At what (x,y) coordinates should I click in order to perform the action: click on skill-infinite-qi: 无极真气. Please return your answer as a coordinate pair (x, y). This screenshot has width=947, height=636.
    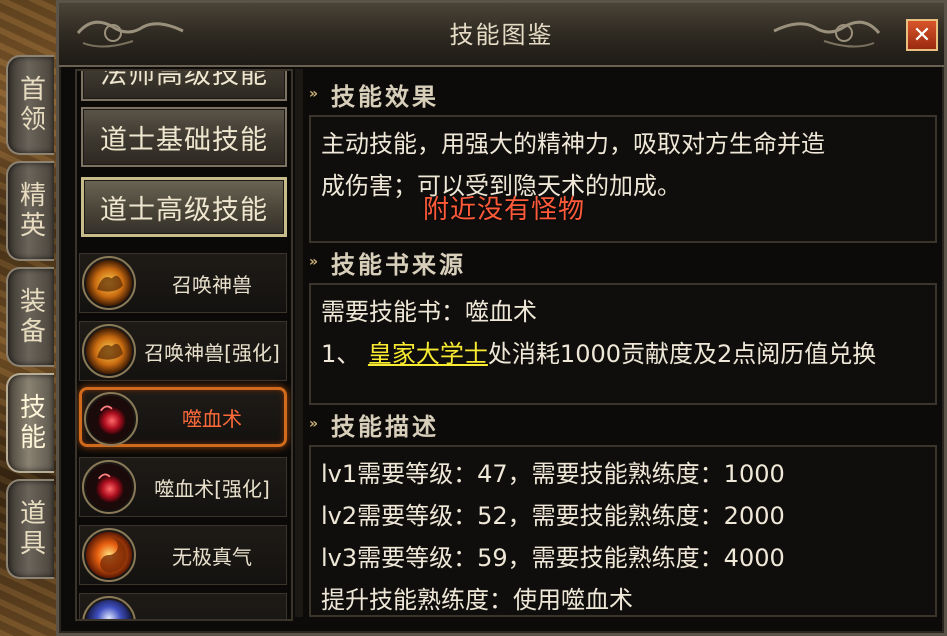
    Looking at the image, I should click on (183, 555).